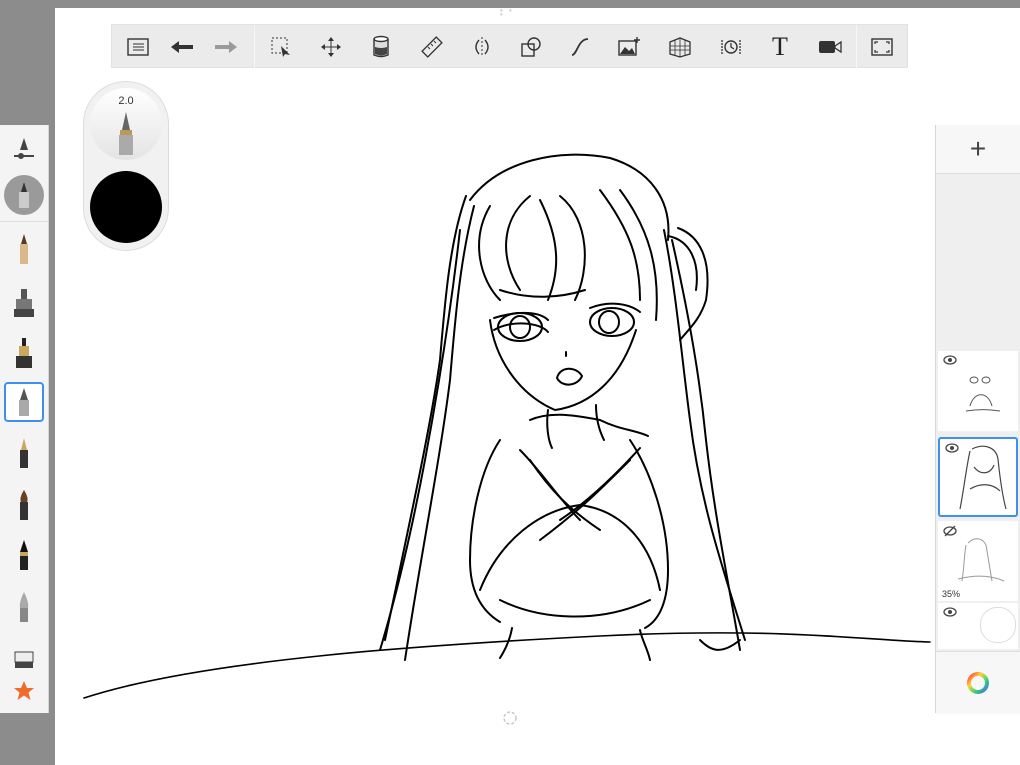 The image size is (1020, 765). I want to click on color-swatch, so click(126, 207).